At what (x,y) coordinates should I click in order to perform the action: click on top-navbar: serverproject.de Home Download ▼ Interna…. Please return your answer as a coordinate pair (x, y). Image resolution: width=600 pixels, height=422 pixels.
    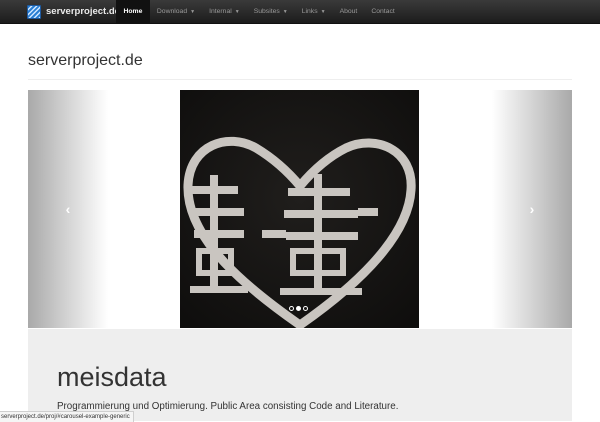
    Looking at the image, I should click on (300, 12).